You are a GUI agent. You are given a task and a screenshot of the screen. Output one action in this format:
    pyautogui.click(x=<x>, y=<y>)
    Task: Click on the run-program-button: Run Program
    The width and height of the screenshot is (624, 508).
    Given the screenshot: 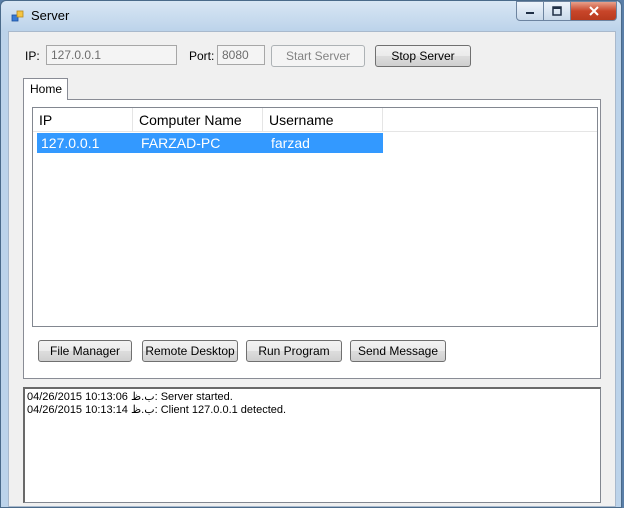 What is the action you would take?
    pyautogui.click(x=294, y=351)
    